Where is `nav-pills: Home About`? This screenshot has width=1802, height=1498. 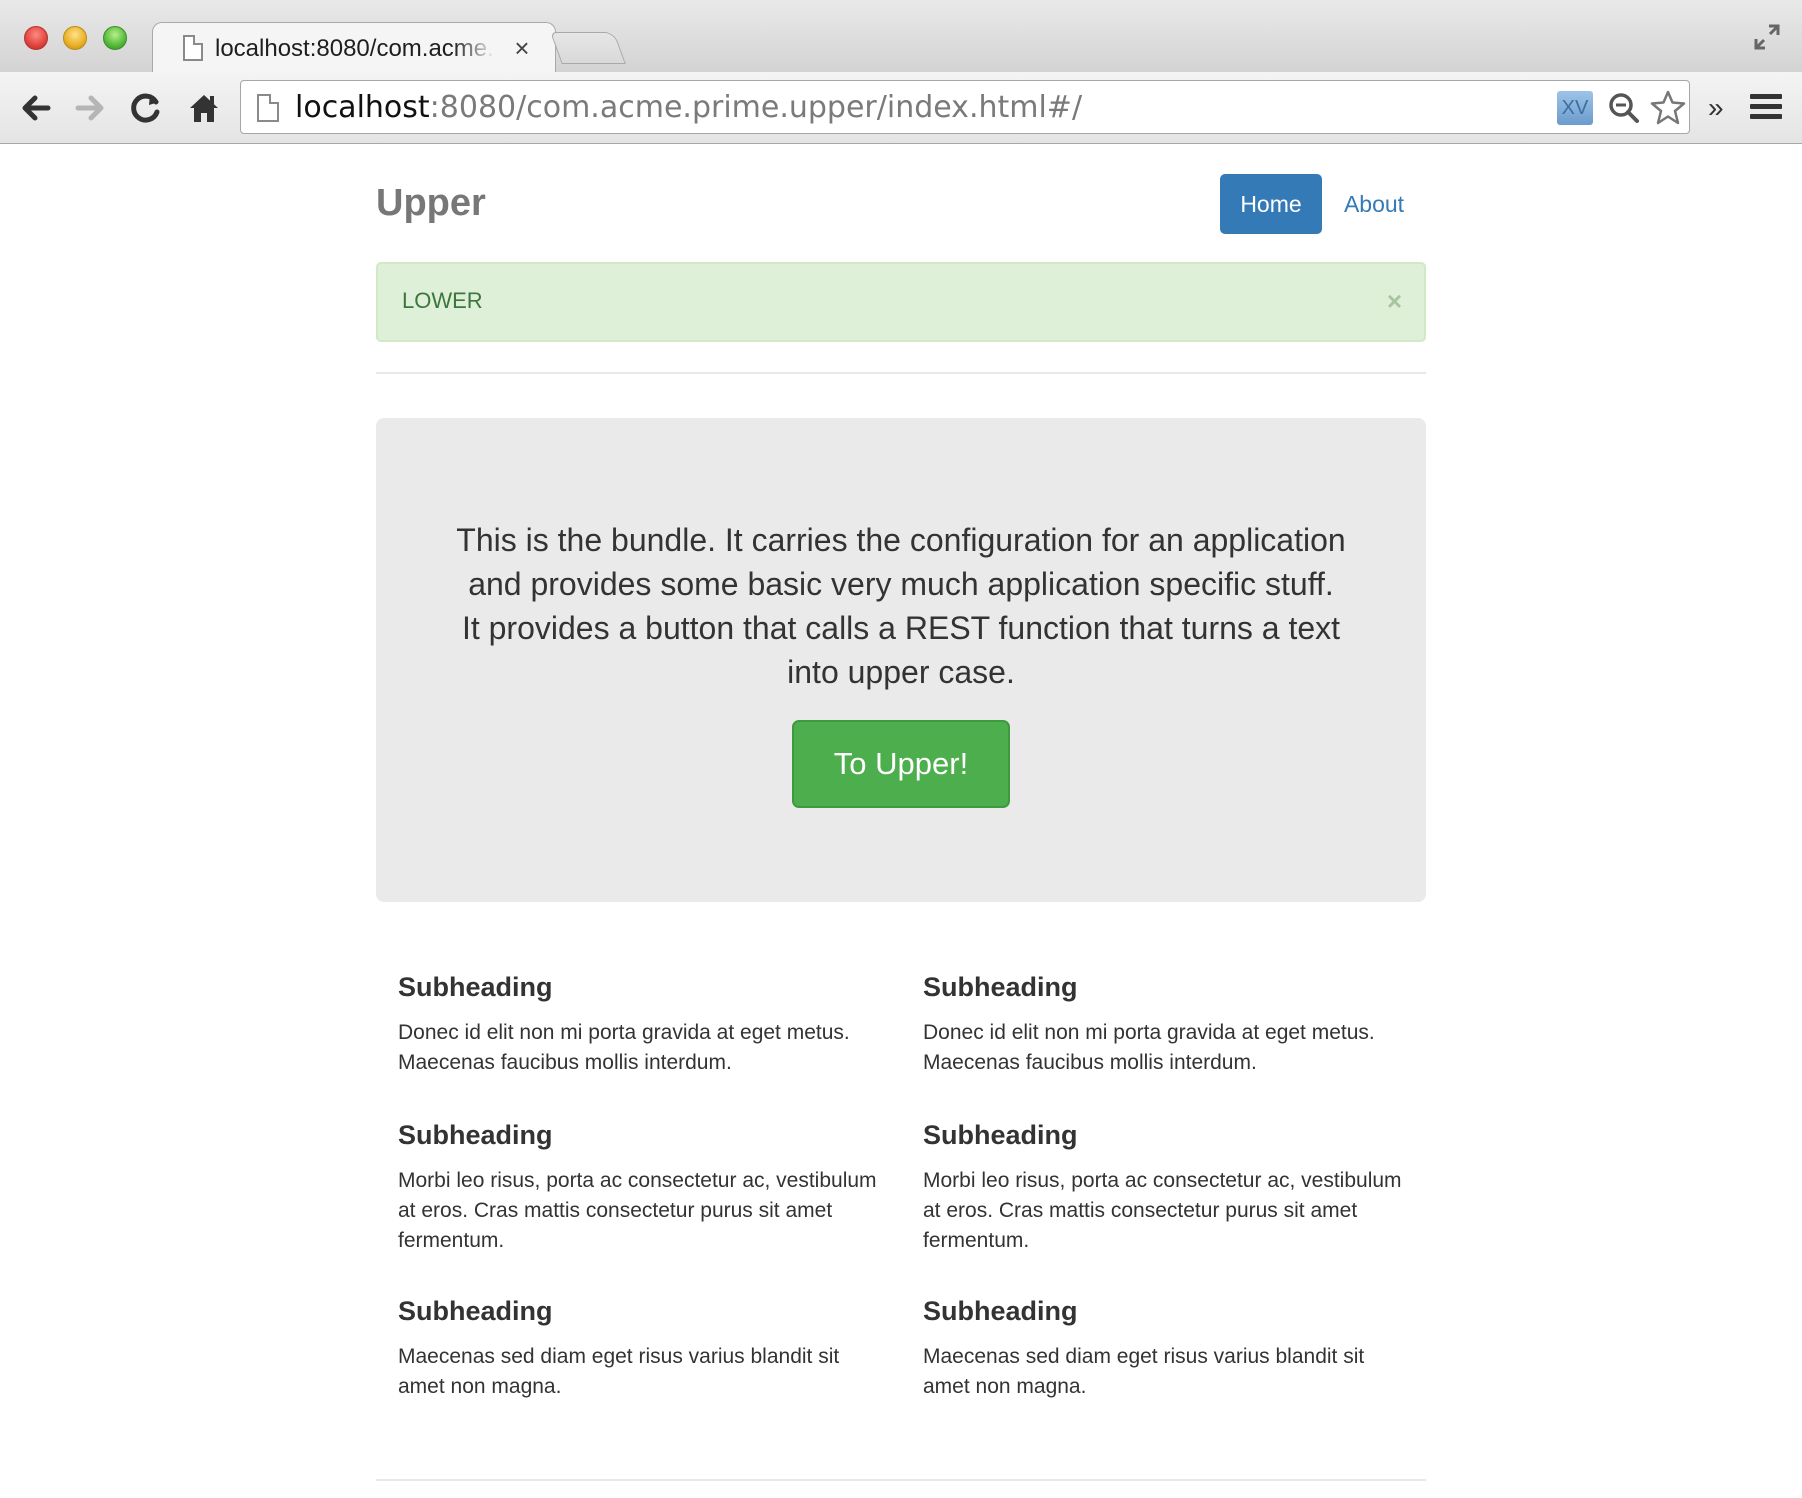
nav-pills: Home About is located at coordinates (1316, 204).